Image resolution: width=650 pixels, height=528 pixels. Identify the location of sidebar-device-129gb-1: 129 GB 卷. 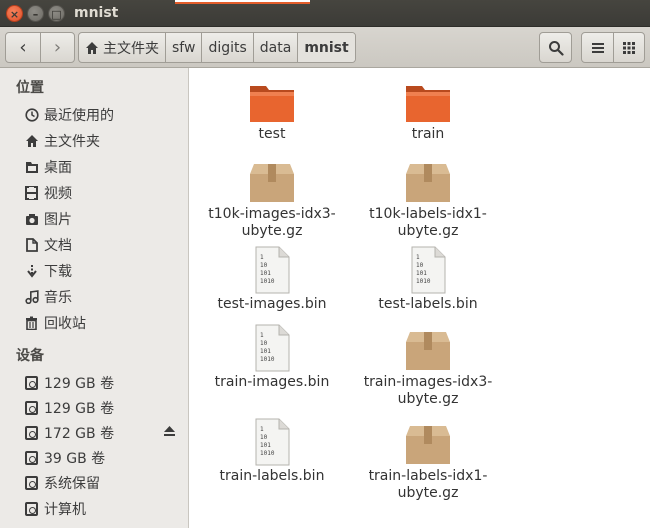
(104, 383).